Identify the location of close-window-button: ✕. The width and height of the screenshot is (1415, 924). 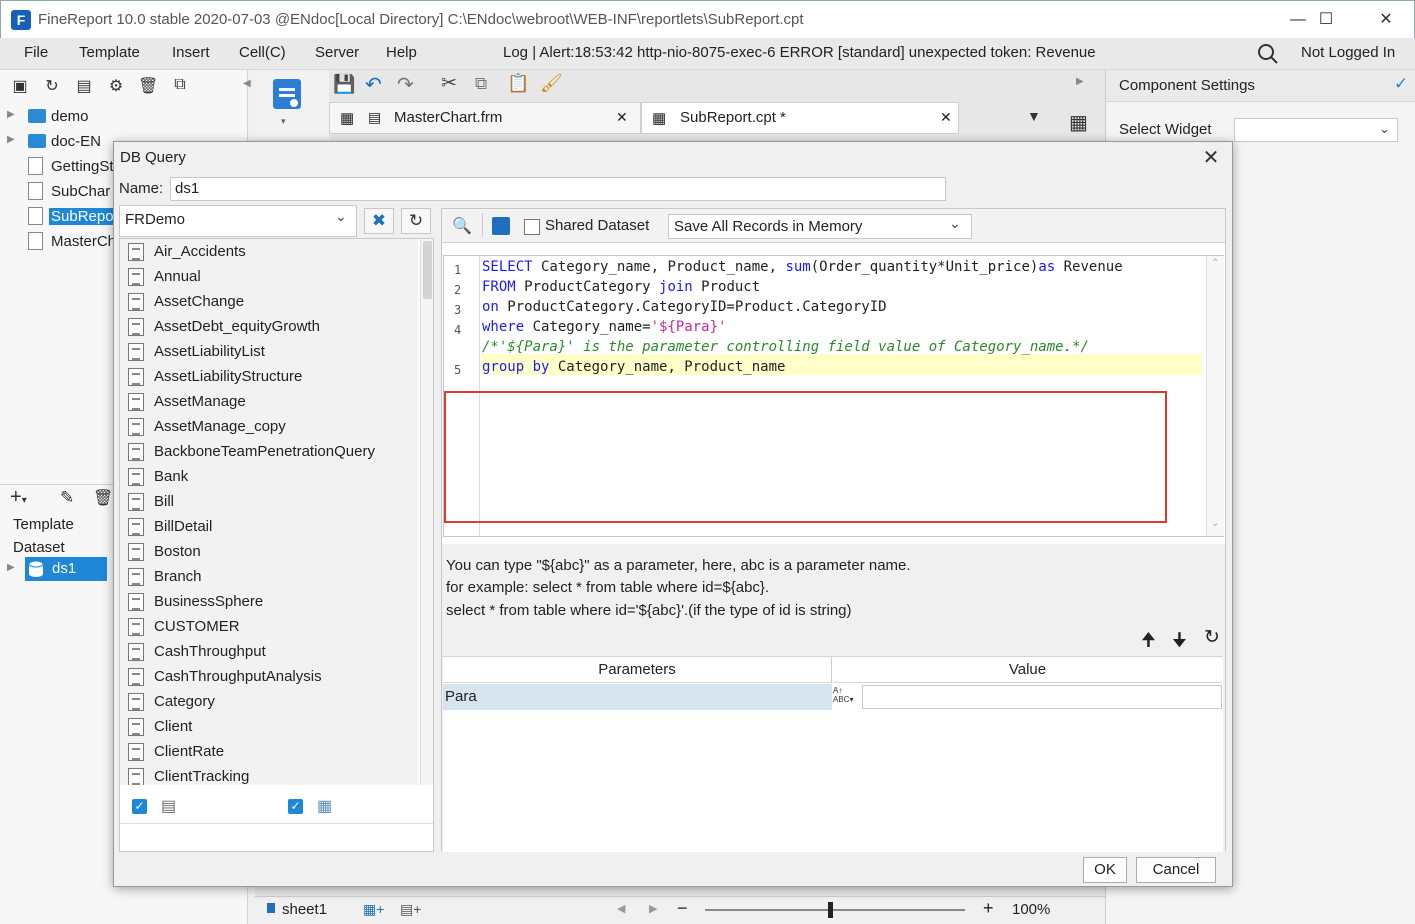
(1386, 20).